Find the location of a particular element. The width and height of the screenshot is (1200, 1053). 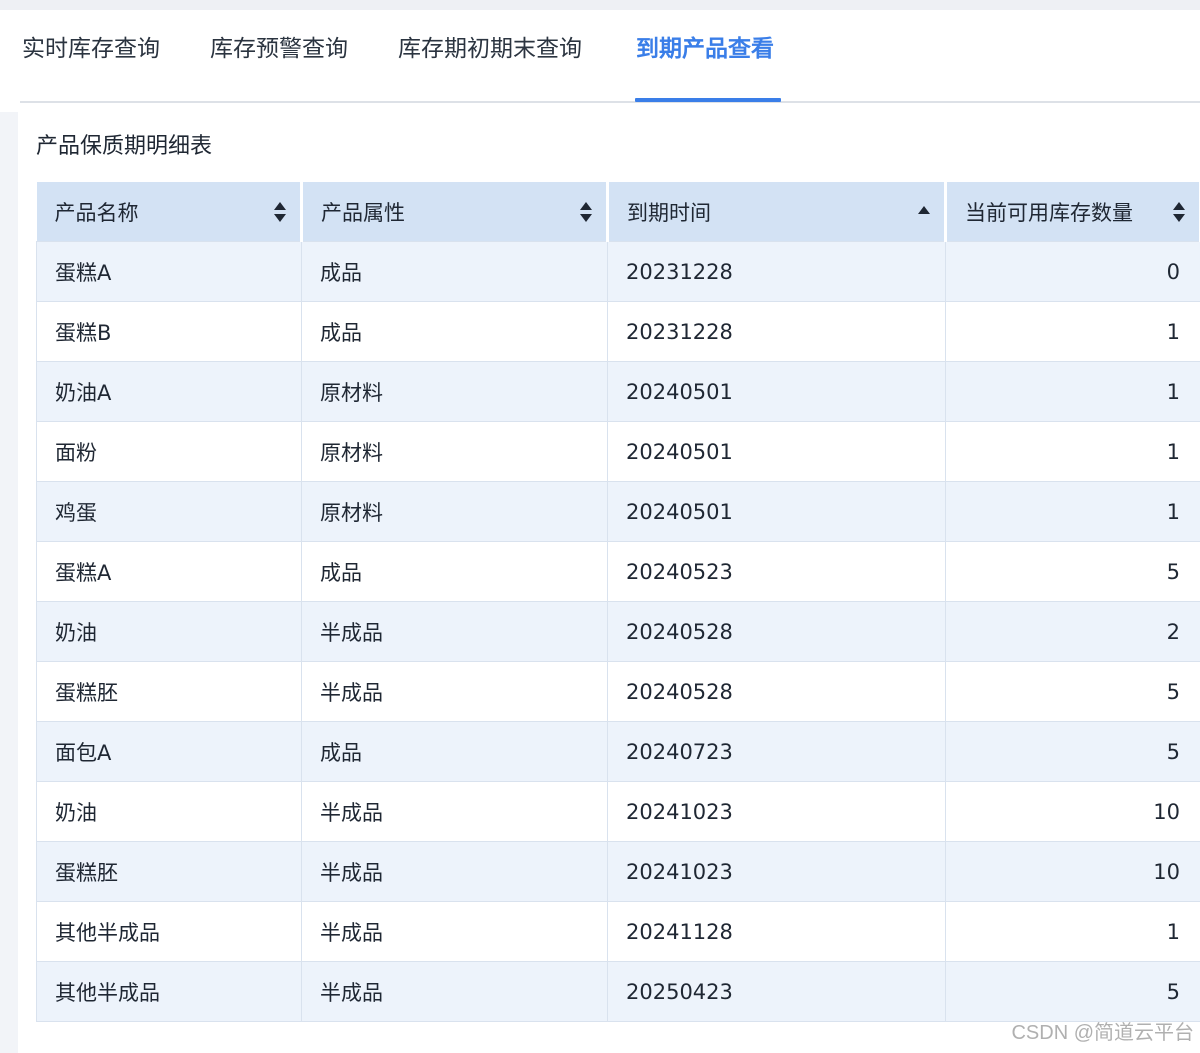

top-strip is located at coordinates (600, 5).